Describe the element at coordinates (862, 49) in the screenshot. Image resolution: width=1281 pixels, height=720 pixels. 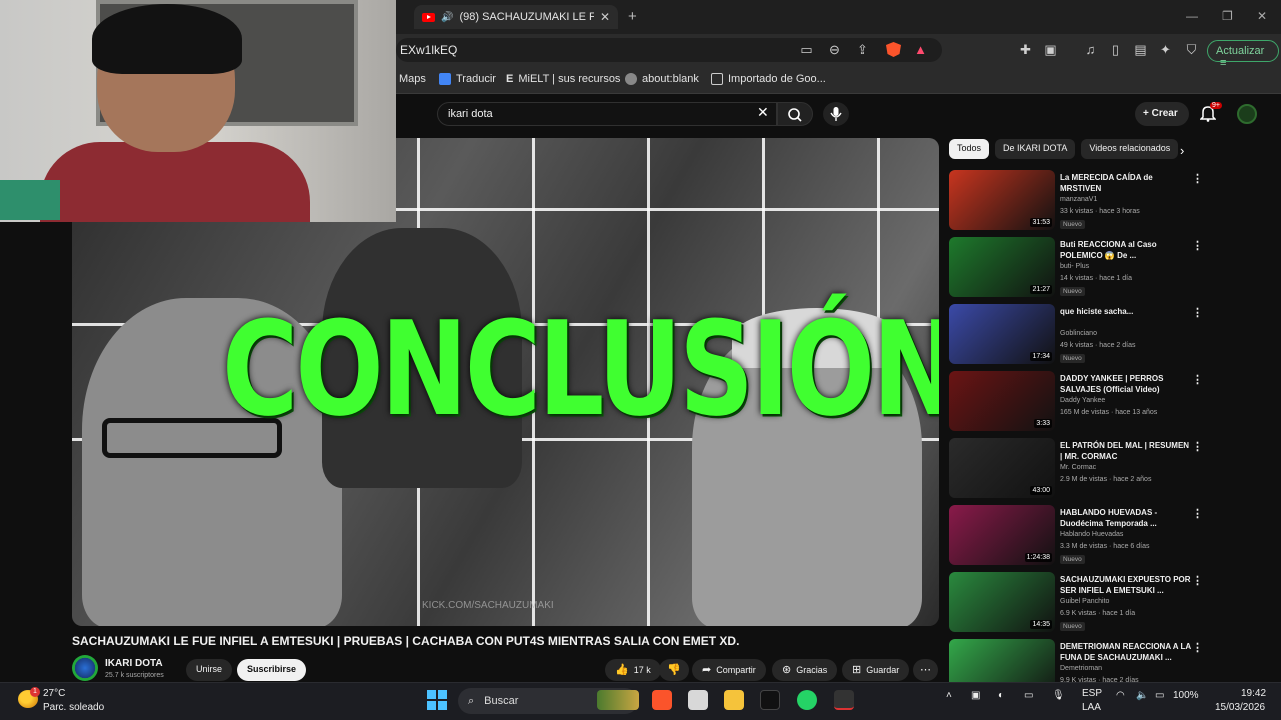
I see `share-icon: ⇪` at that location.